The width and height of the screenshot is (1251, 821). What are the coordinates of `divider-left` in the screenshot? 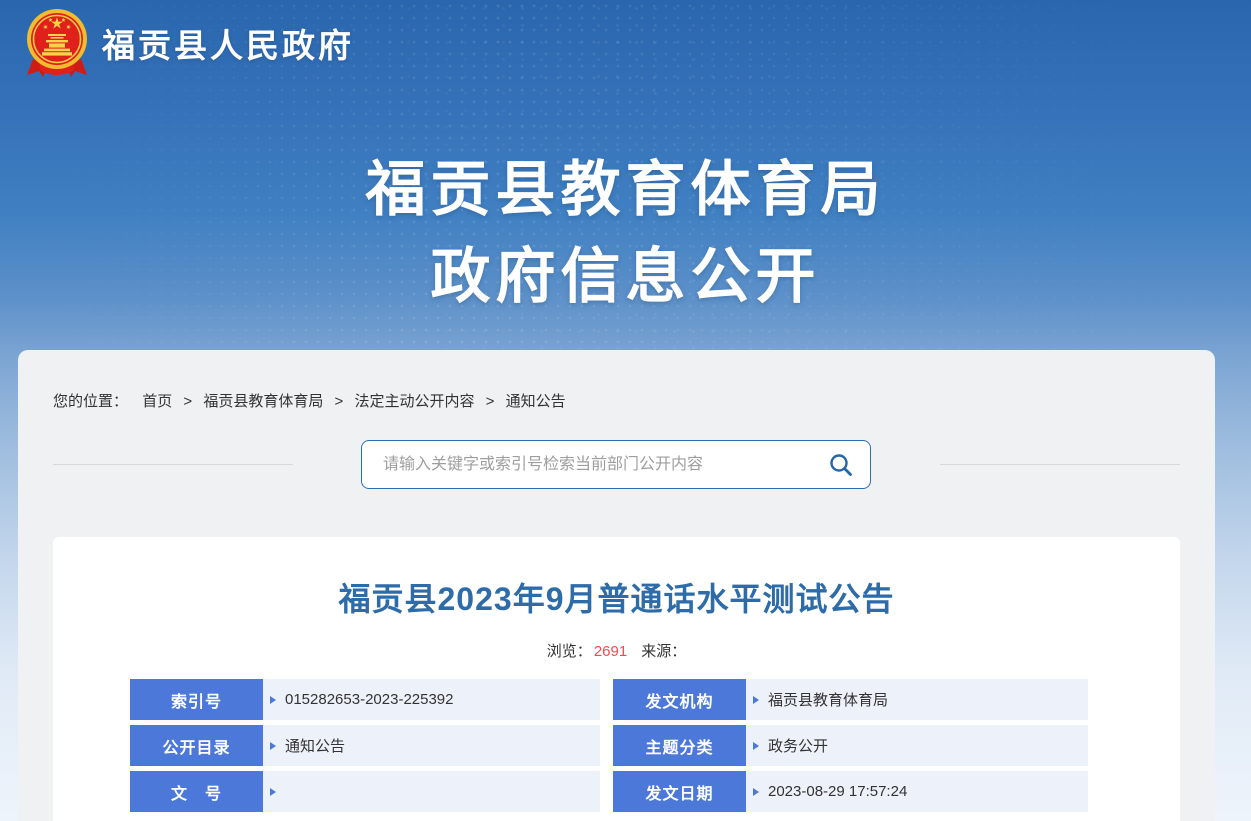 It's located at (173, 464).